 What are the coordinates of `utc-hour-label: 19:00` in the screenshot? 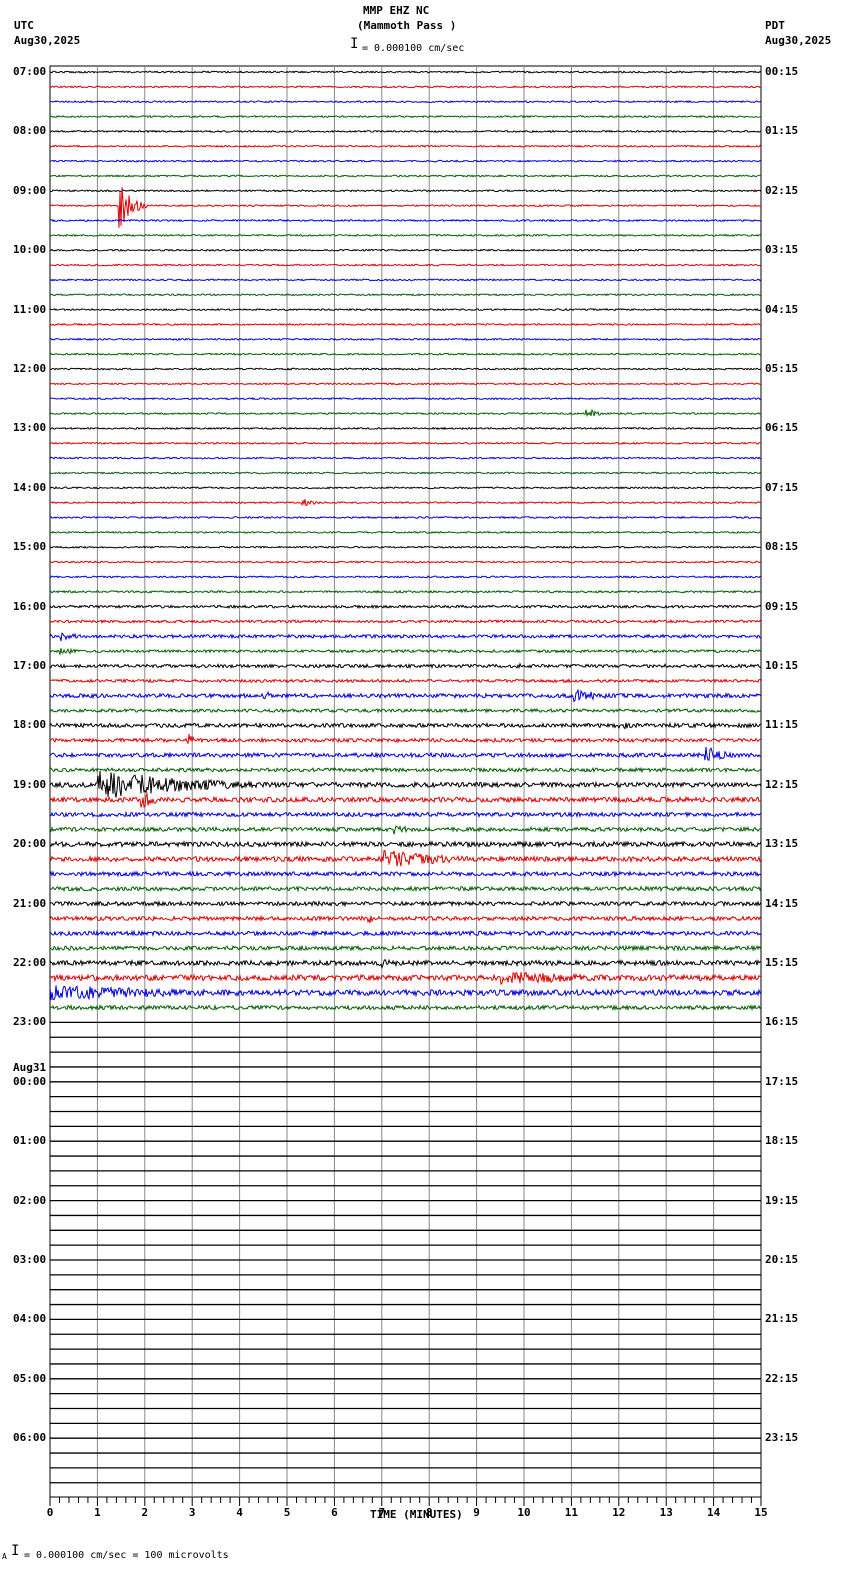 It's located at (30, 784).